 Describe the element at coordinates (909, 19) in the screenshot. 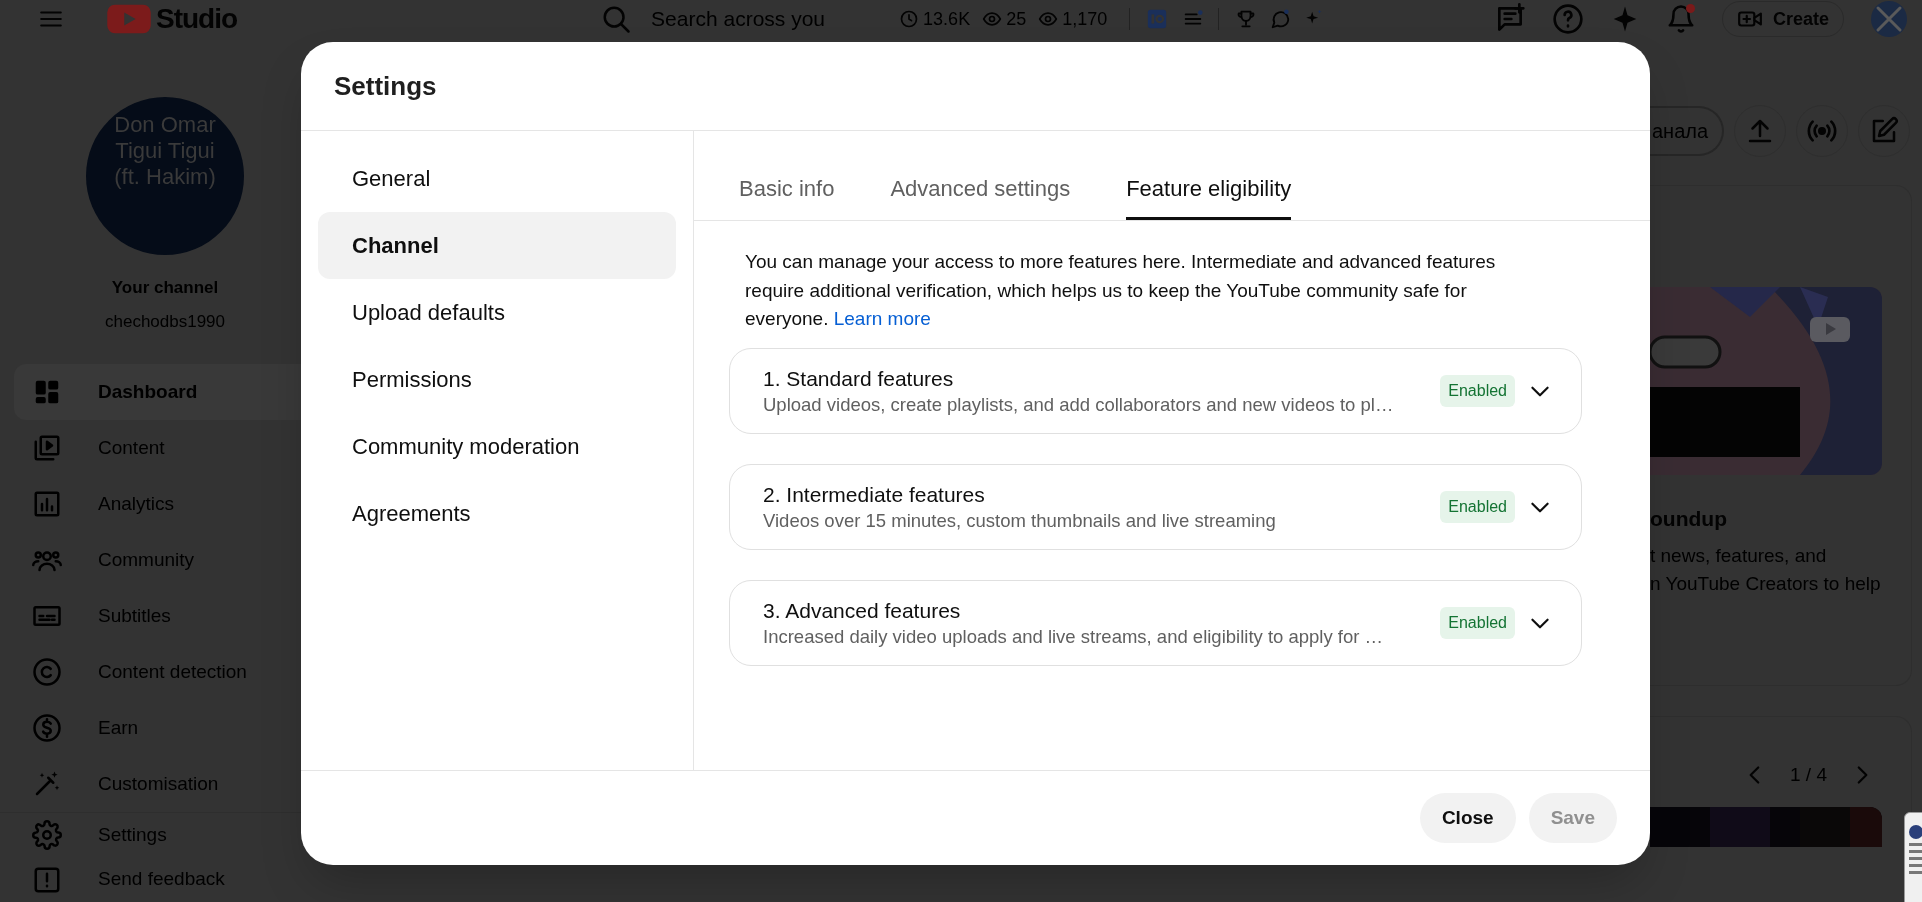

I see `clock-icon` at that location.